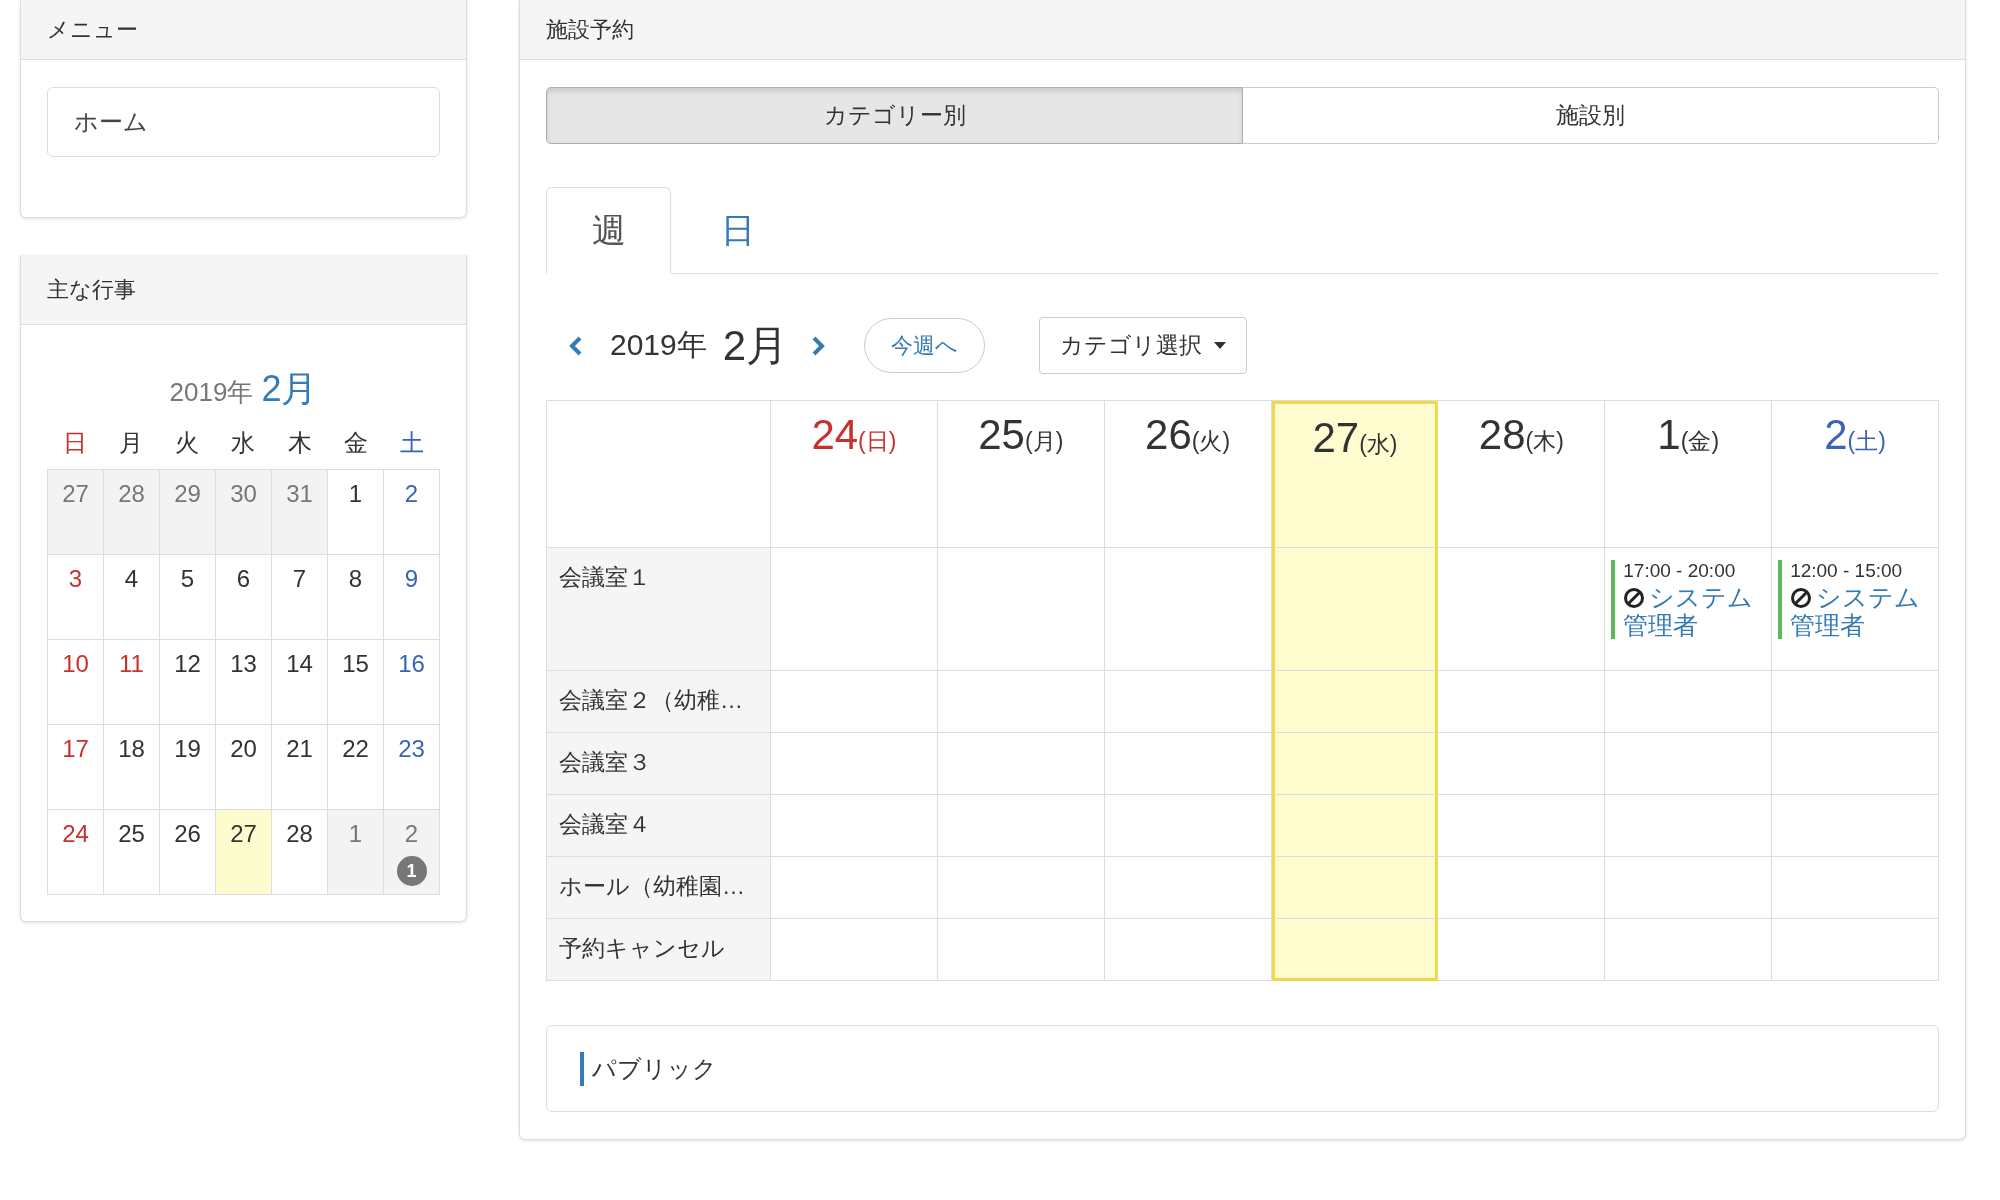 This screenshot has width=2000, height=1200. I want to click on next-week-icon, so click(818, 345).